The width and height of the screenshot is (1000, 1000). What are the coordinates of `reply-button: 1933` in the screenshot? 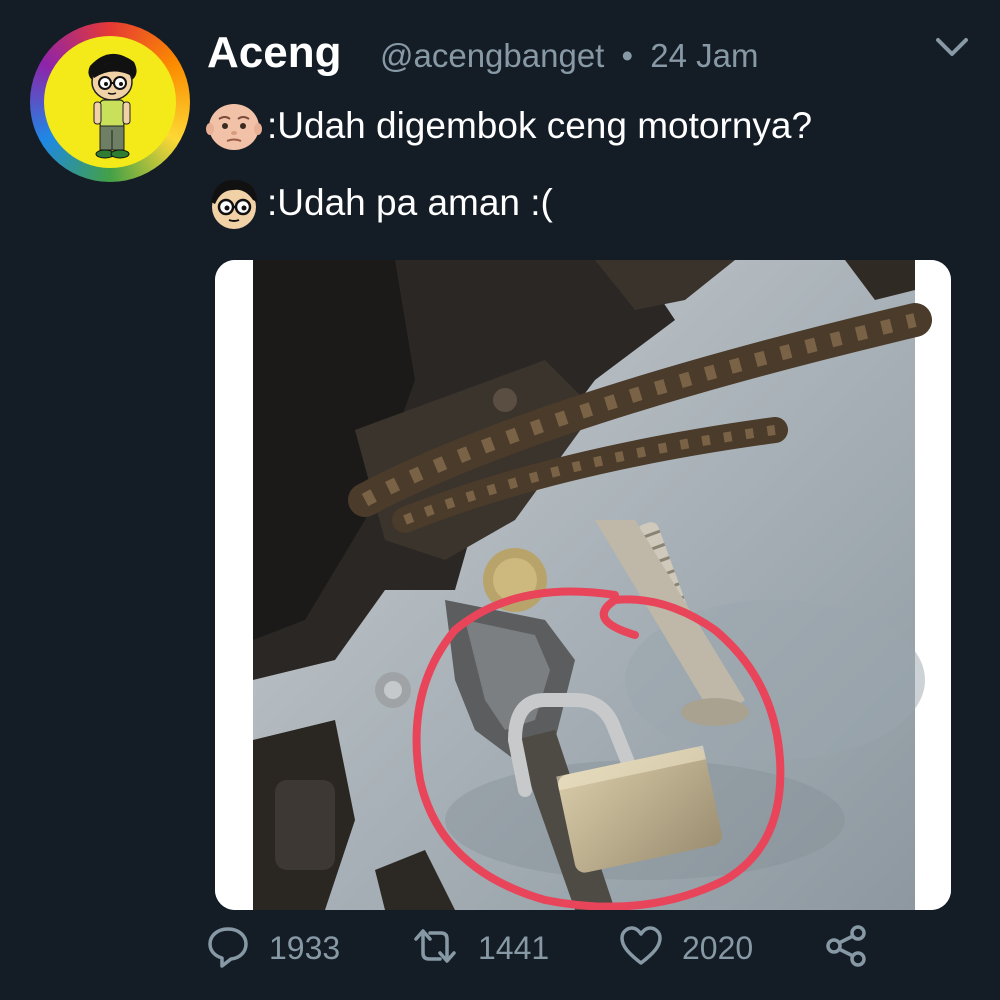 It's located at (272, 948).